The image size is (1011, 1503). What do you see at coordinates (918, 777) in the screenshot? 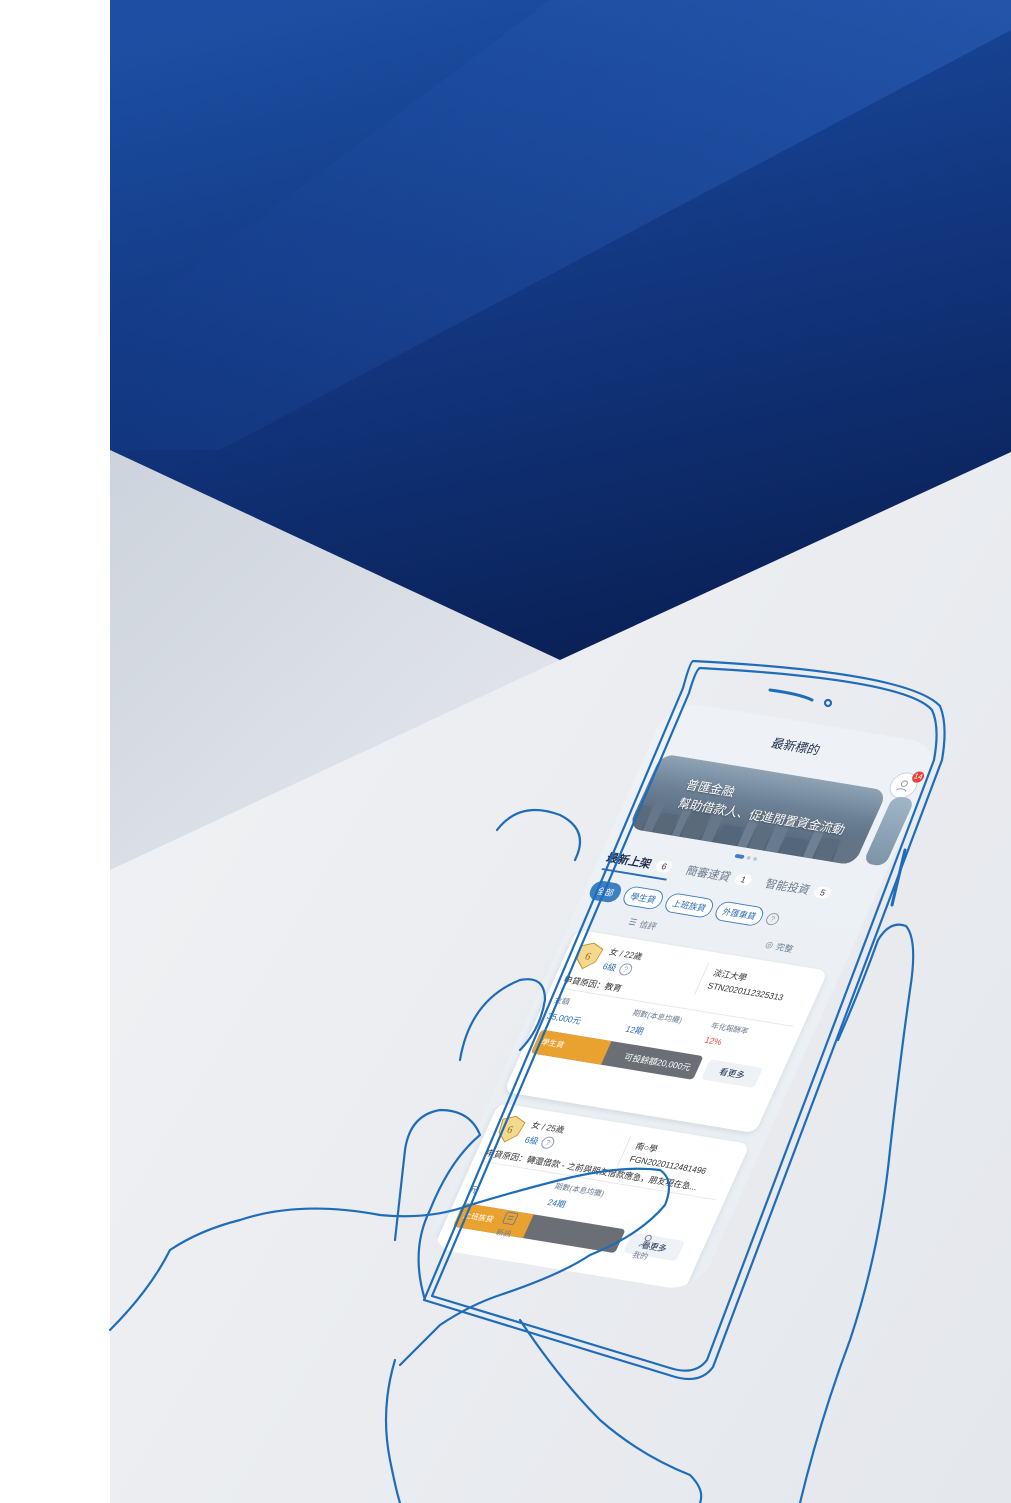
I see `notification-badge: 14` at bounding box center [918, 777].